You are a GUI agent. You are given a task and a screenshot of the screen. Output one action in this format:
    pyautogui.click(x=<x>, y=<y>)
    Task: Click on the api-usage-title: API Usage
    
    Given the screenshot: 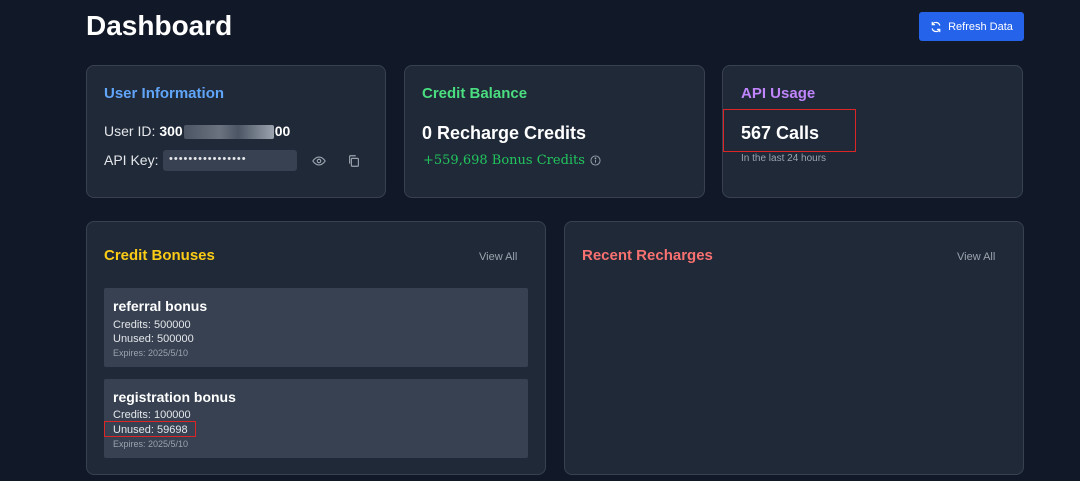 What is the action you would take?
    pyautogui.click(x=778, y=93)
    